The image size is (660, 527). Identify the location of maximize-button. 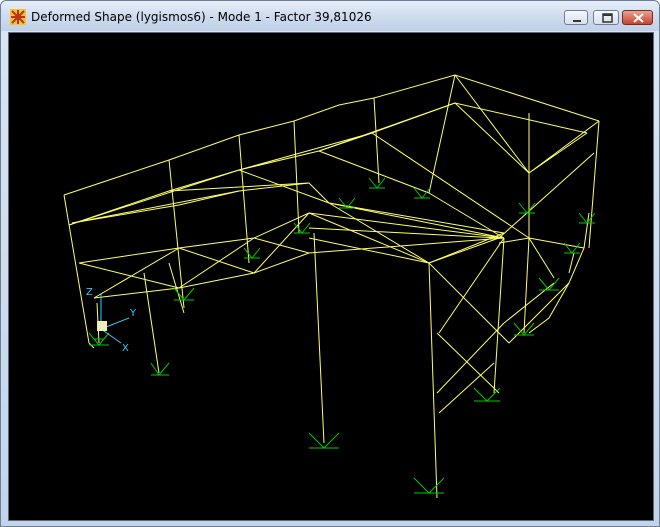
(606, 17).